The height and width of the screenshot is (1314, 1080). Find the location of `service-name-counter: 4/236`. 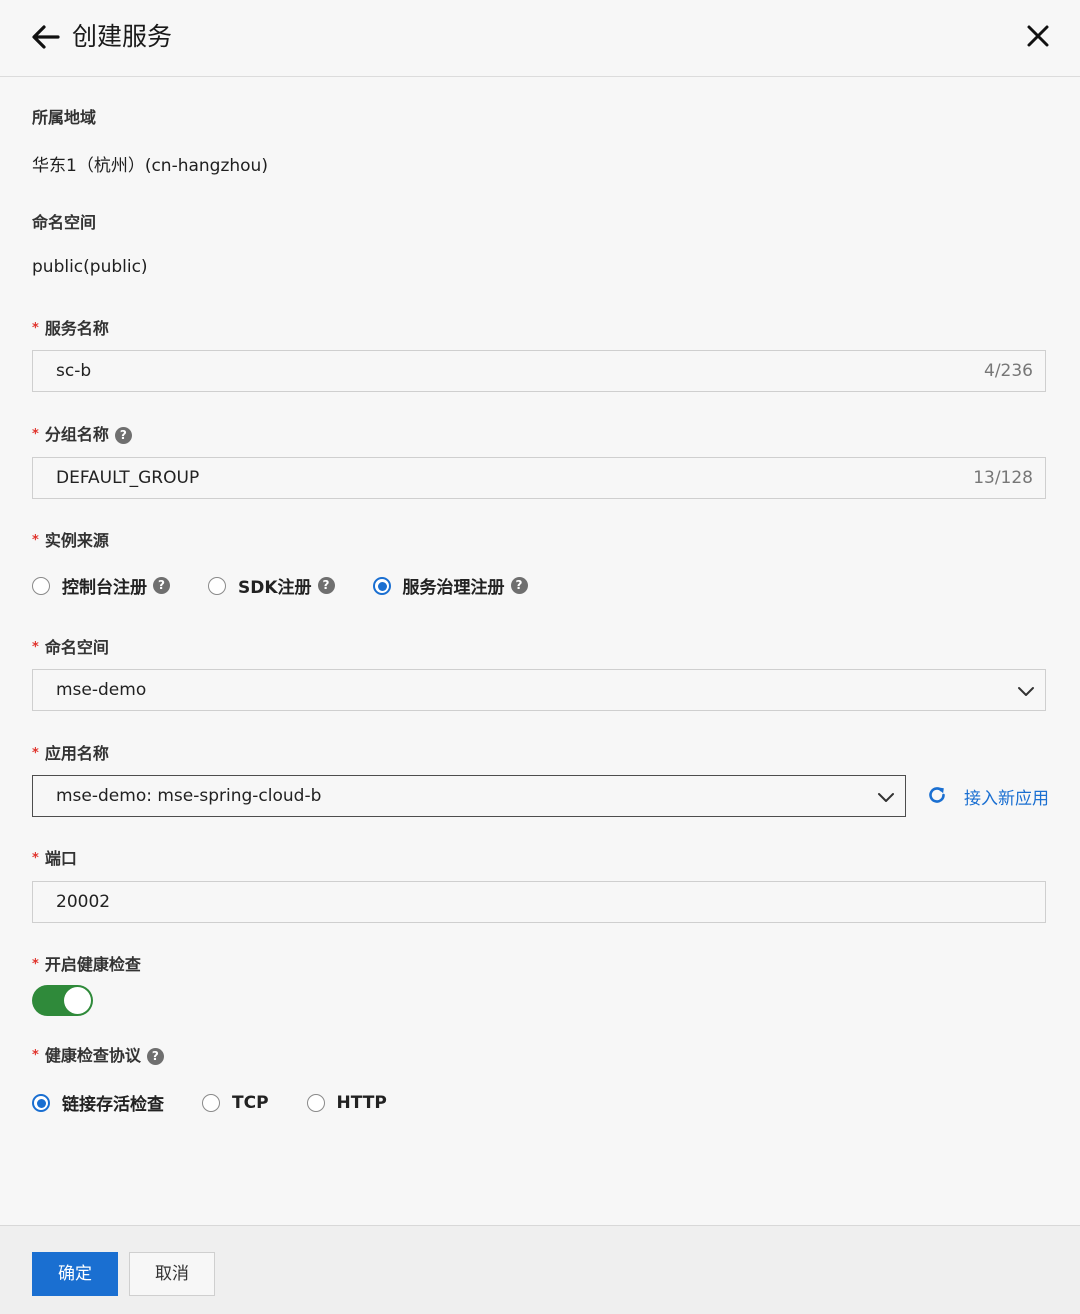

service-name-counter: 4/236 is located at coordinates (1008, 371).